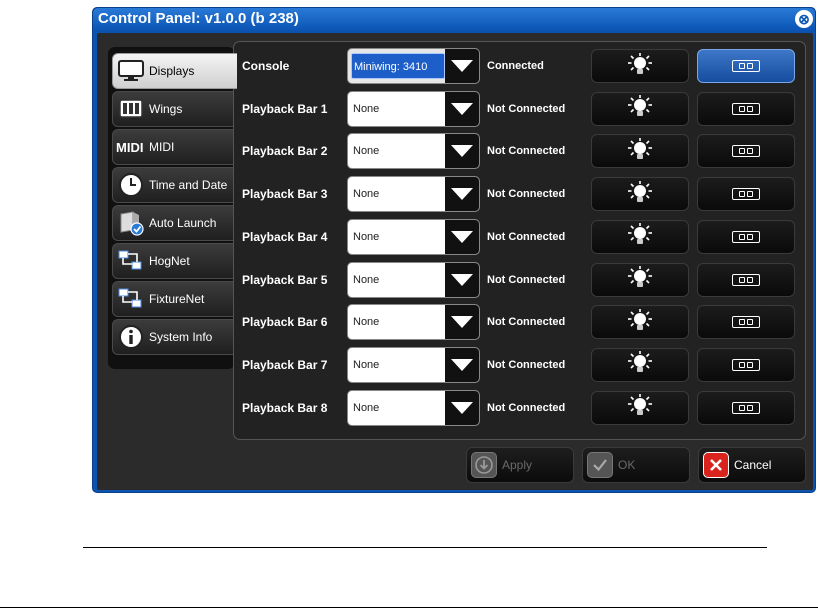 Image resolution: width=818 pixels, height=609 pixels. I want to click on sidebar-item-label: System Info, so click(181, 337).